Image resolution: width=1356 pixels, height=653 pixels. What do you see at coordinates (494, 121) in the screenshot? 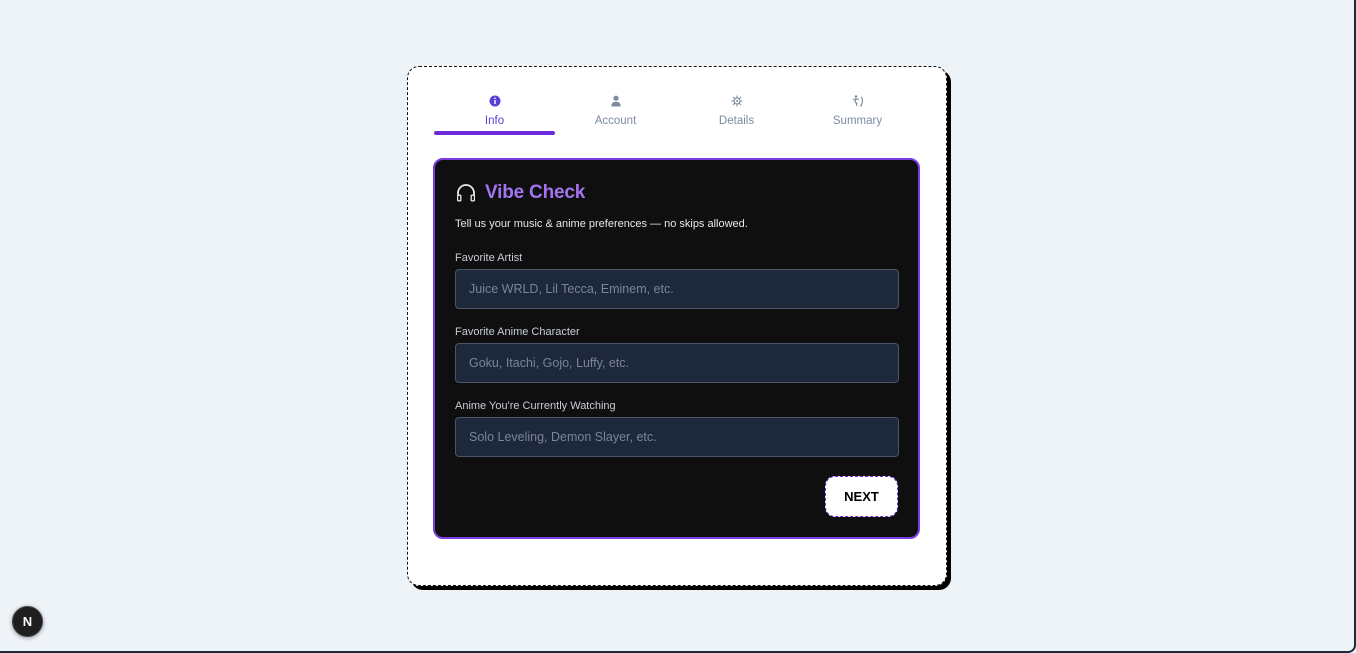
I see `tab-label-info: Info` at bounding box center [494, 121].